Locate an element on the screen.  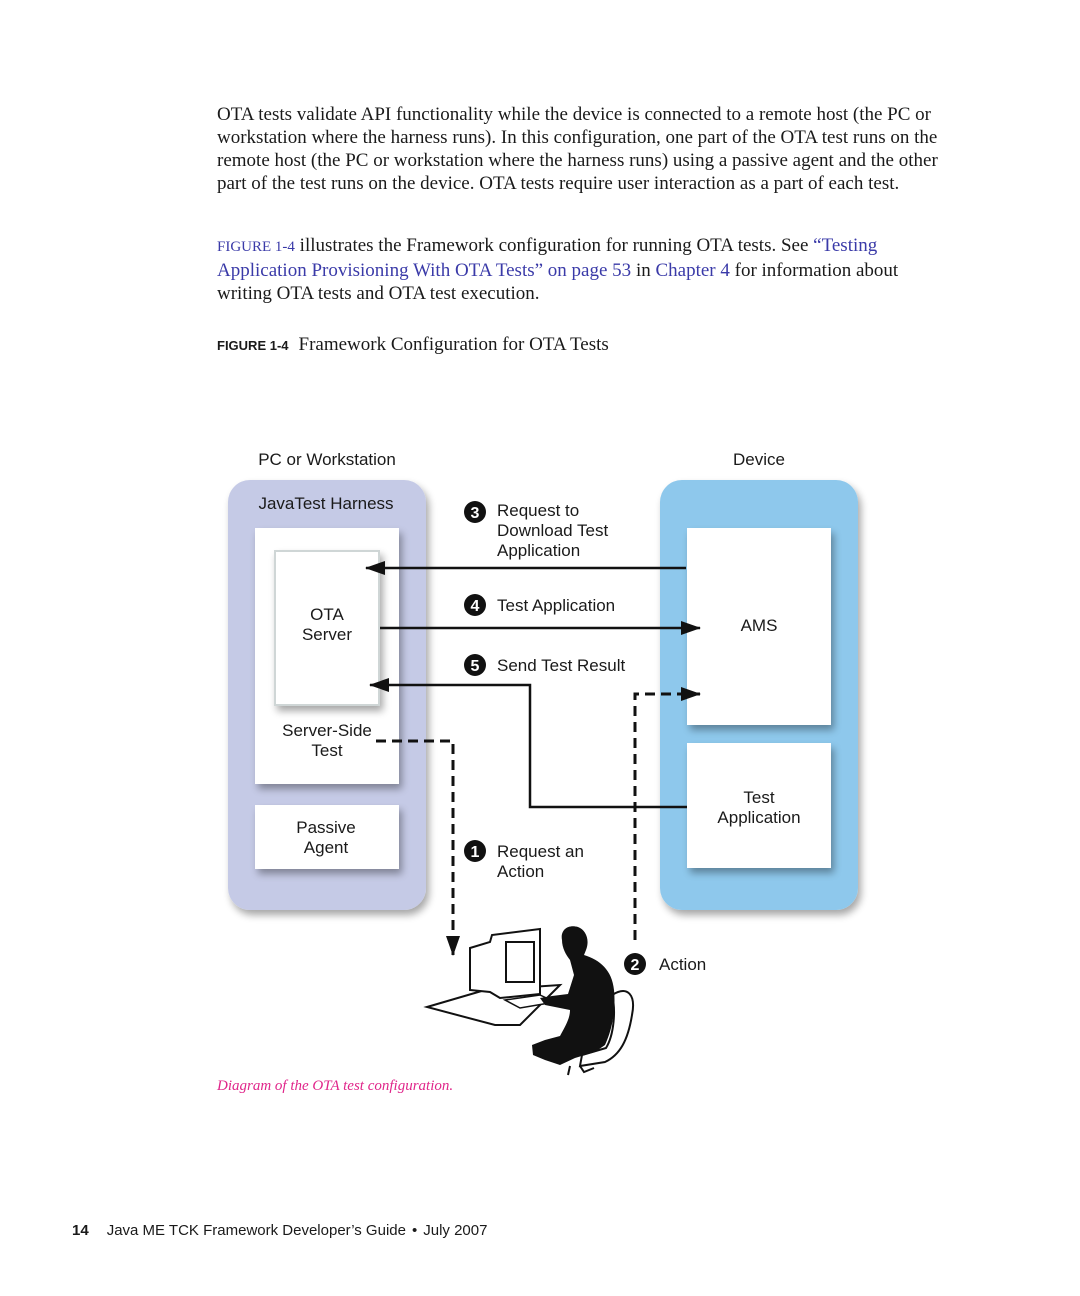
ota-server-label-2: Server is located at coordinates (327, 634).